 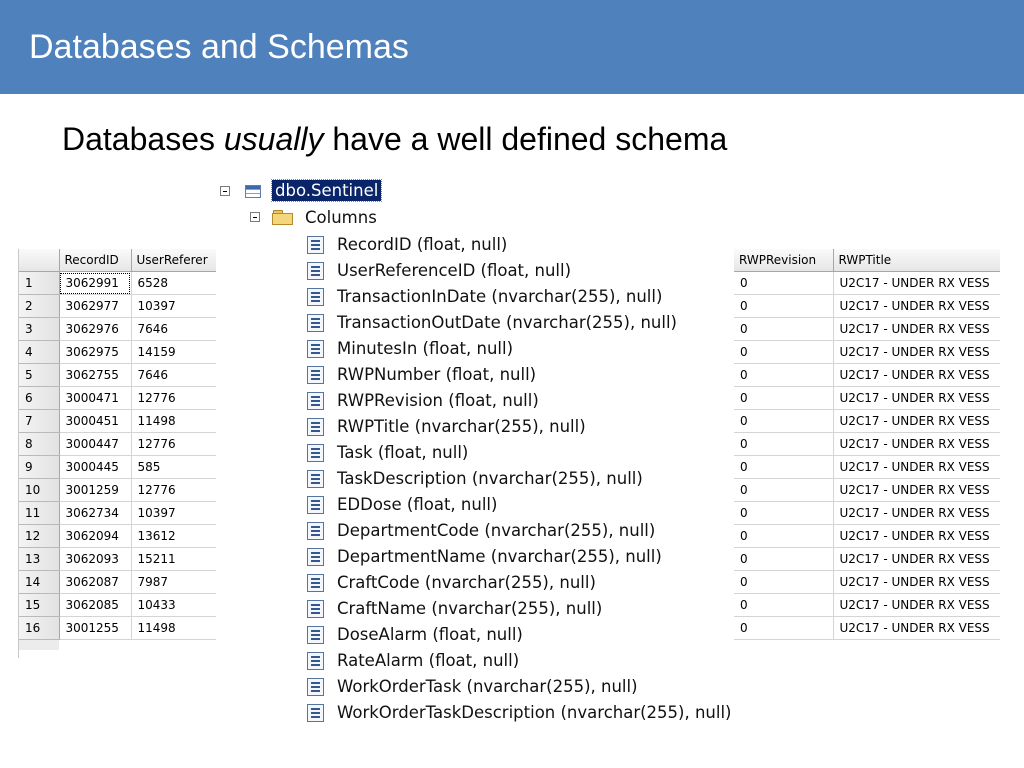 I want to click on table-node-label: dbo.Sentinel, so click(x=326, y=190).